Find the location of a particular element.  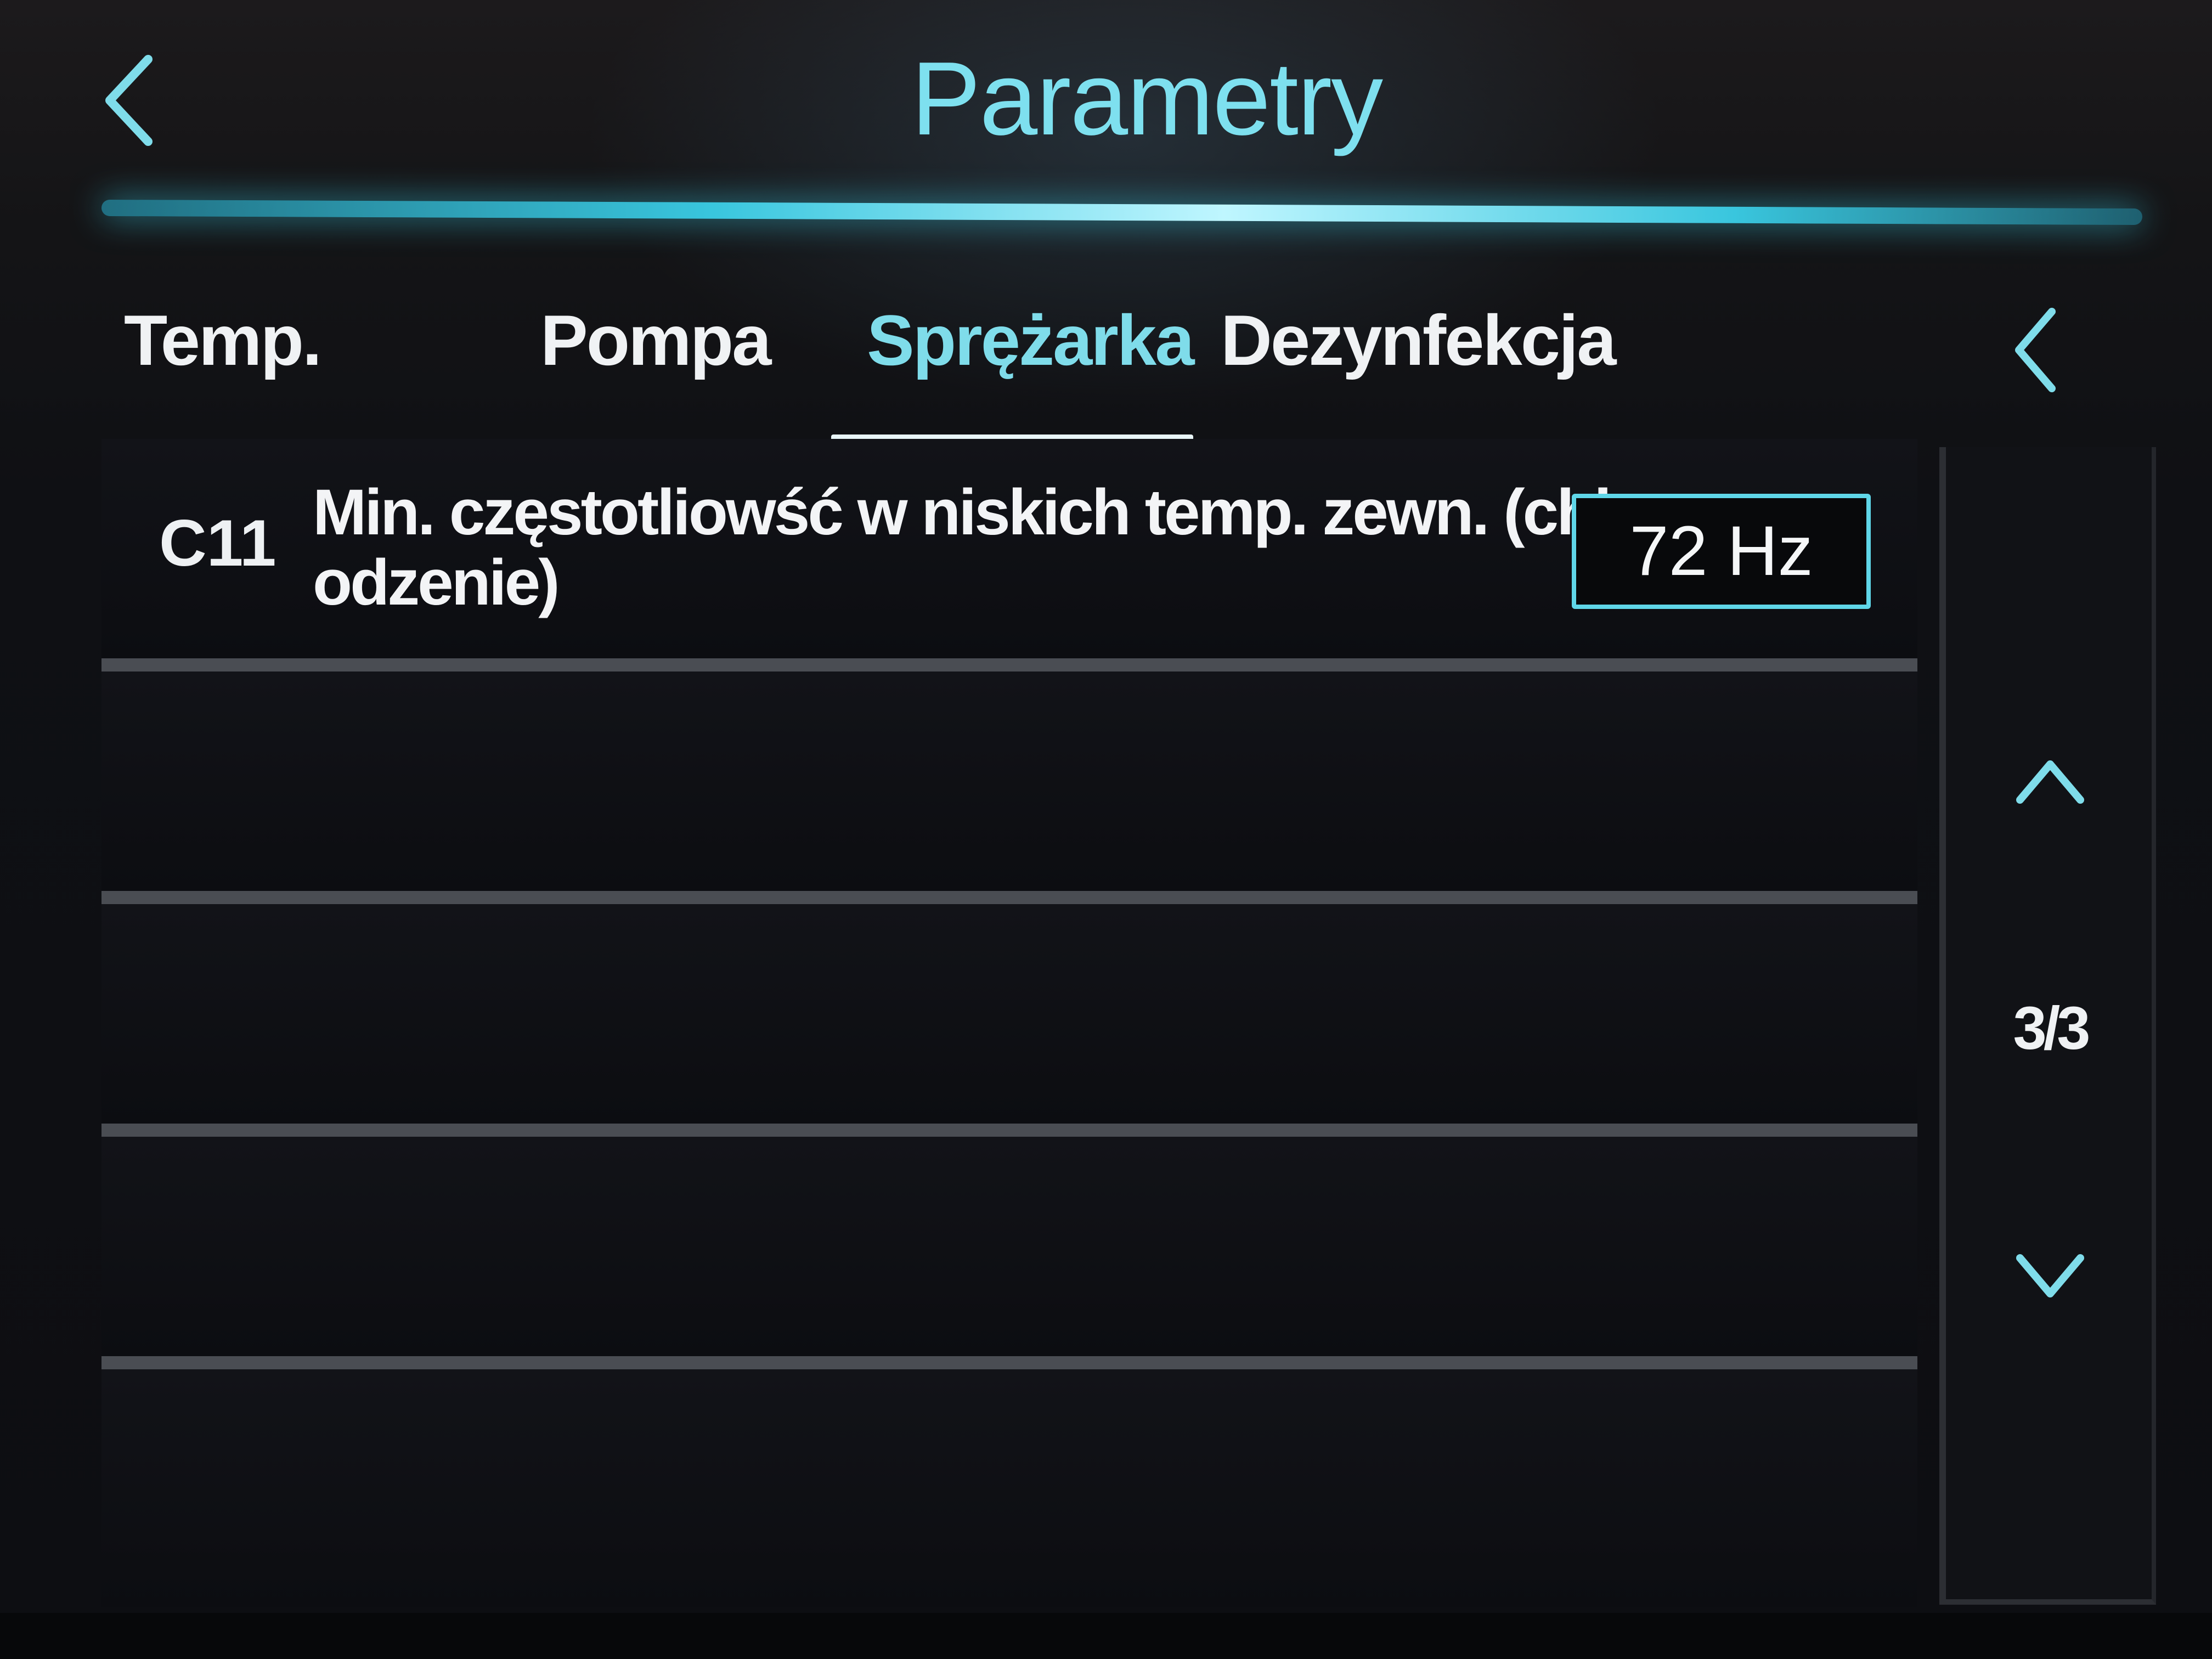

tabs-scroll-left-button is located at coordinates (2036, 351).